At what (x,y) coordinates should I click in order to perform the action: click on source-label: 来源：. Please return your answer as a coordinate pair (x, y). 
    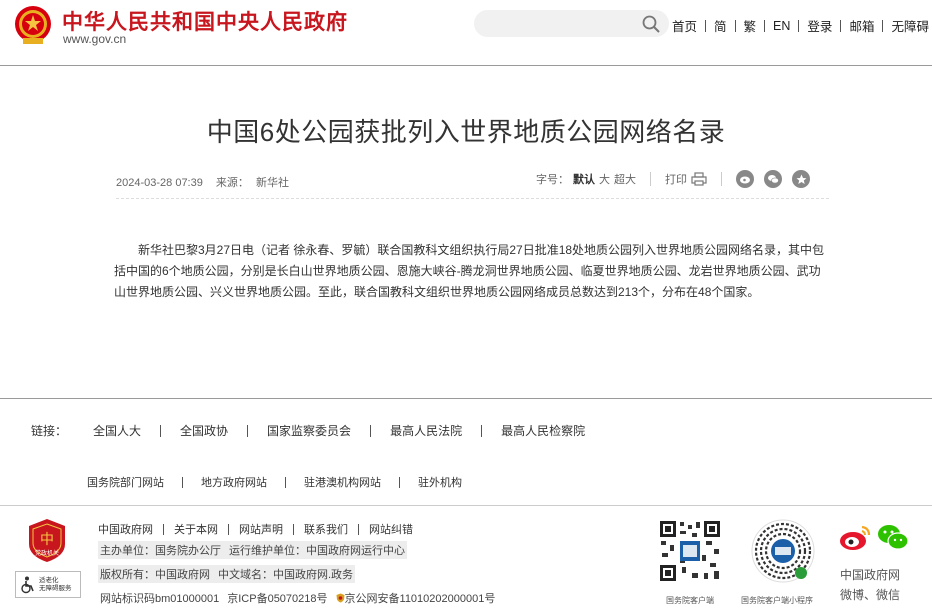
    Looking at the image, I should click on (232, 183).